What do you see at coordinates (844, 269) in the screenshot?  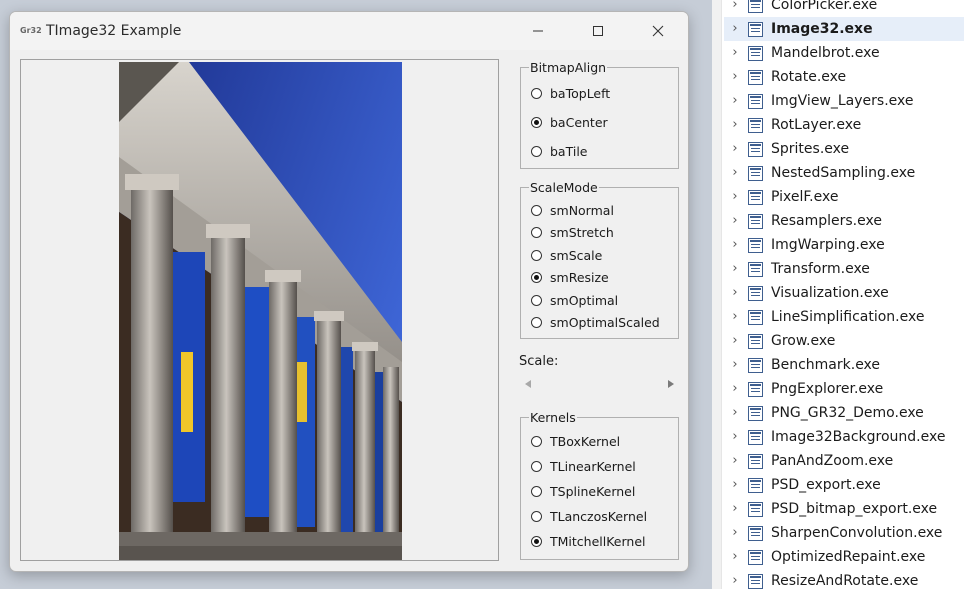 I see `file-row: › Transform.exe` at bounding box center [844, 269].